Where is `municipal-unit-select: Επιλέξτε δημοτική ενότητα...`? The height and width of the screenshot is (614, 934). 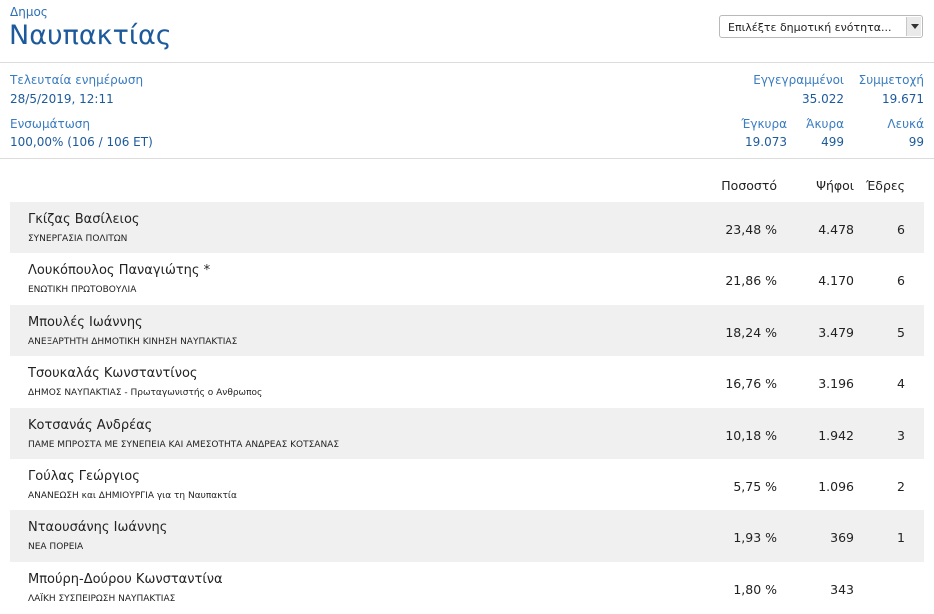
municipal-unit-select: Επιλέξτε δημοτική ενότητα... is located at coordinates (821, 26).